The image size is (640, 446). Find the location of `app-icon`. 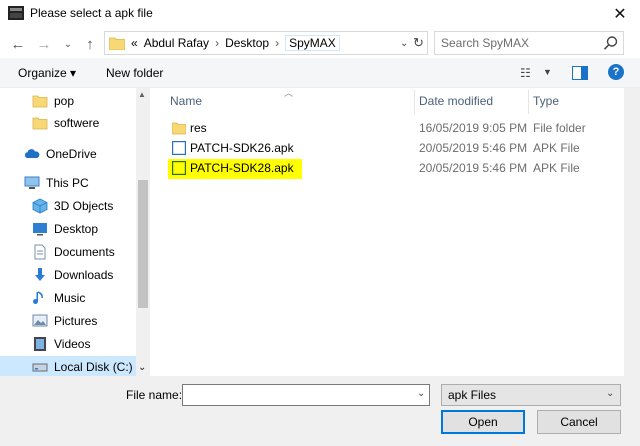

app-icon is located at coordinates (16, 13).